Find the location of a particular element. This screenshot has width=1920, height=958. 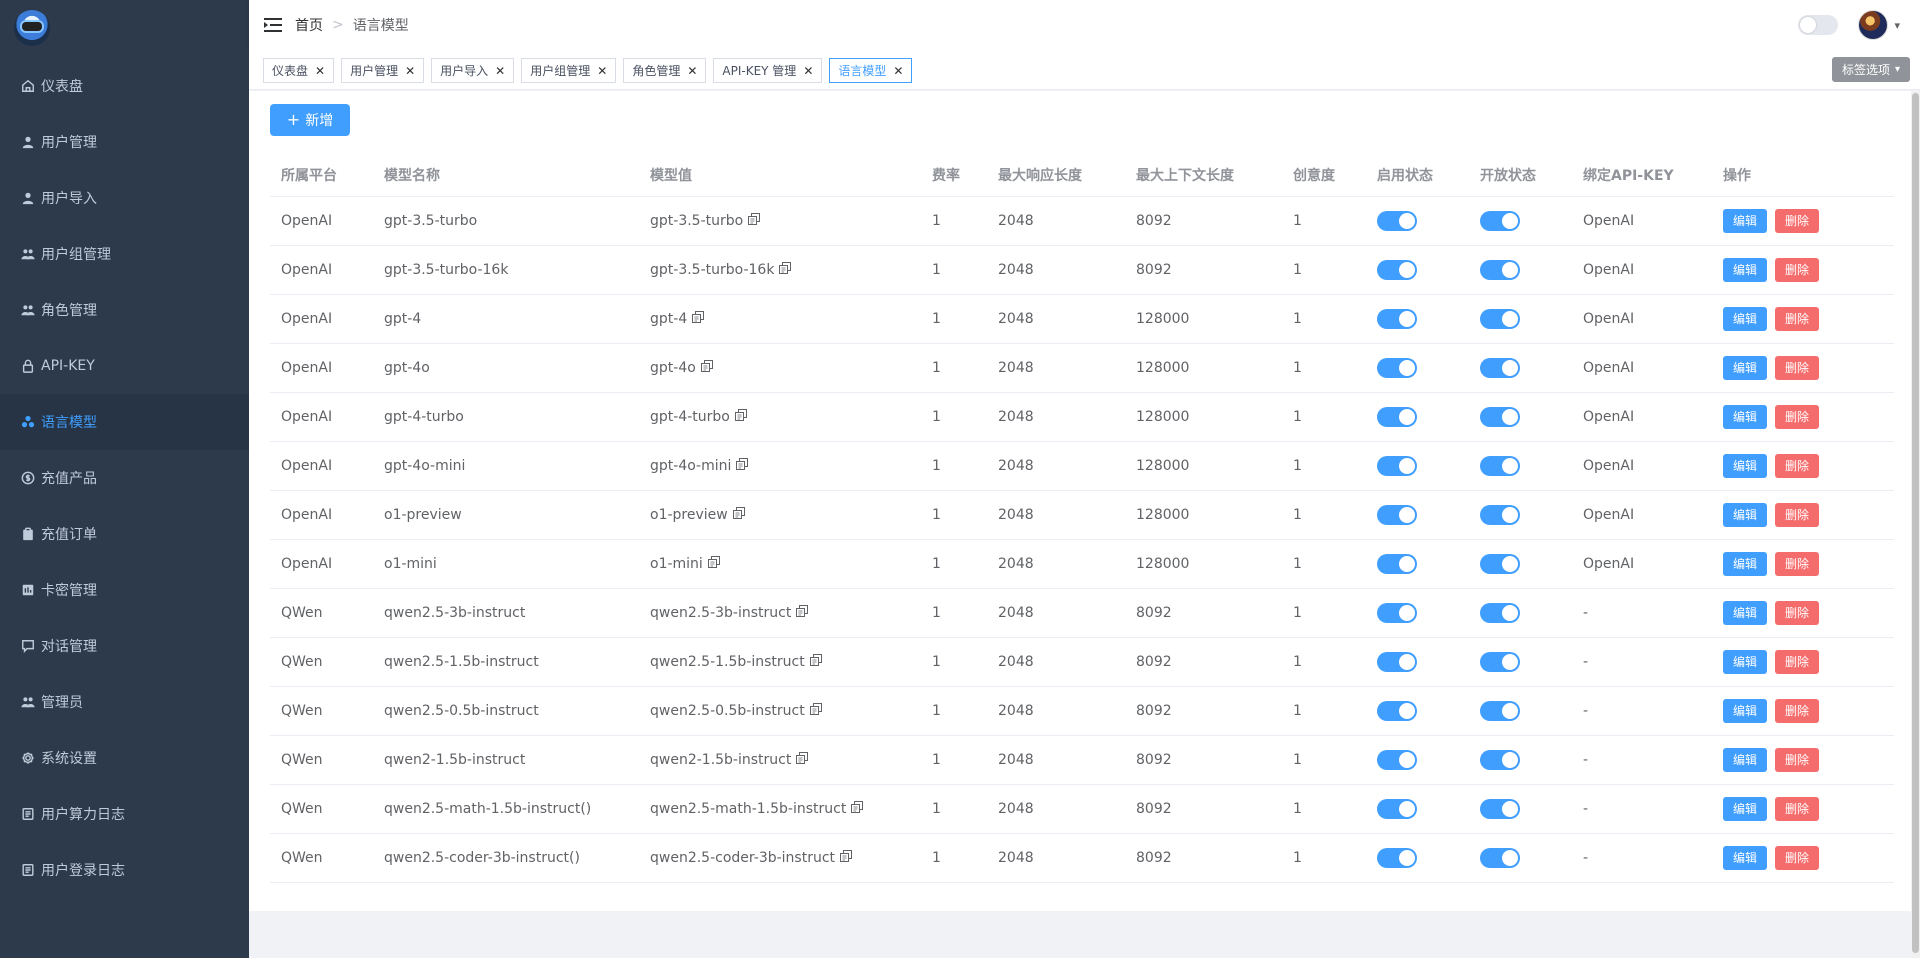

sidebar-item-12: 系统设置 is located at coordinates (124, 758).